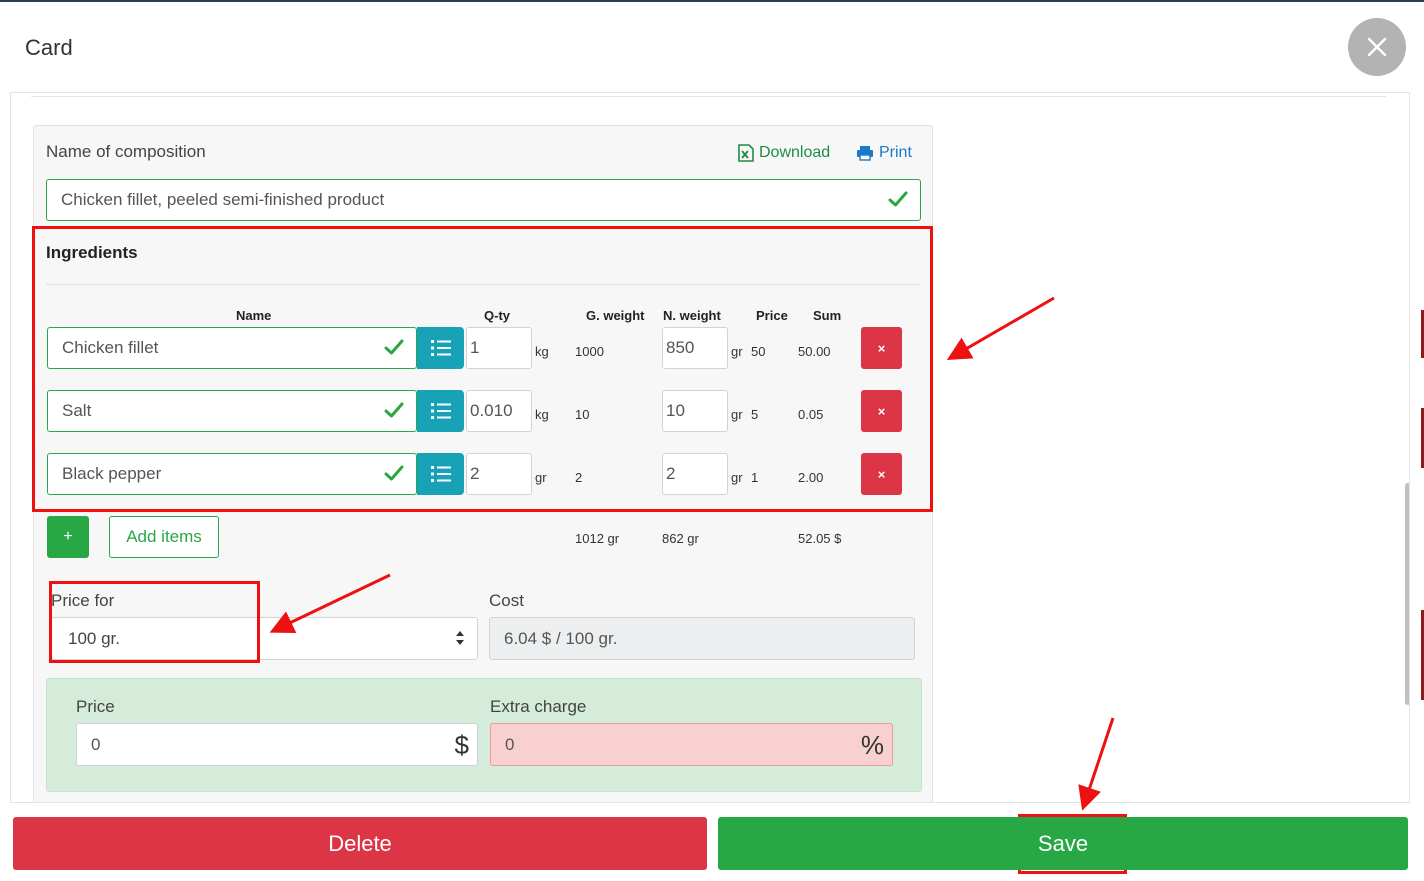  Describe the element at coordinates (1000, 328) in the screenshot. I see `arrow-to-ingredients` at that location.